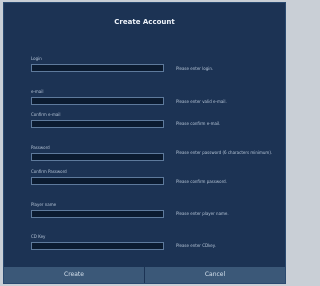  I want to click on player-name-label: Player name, so click(44, 204).